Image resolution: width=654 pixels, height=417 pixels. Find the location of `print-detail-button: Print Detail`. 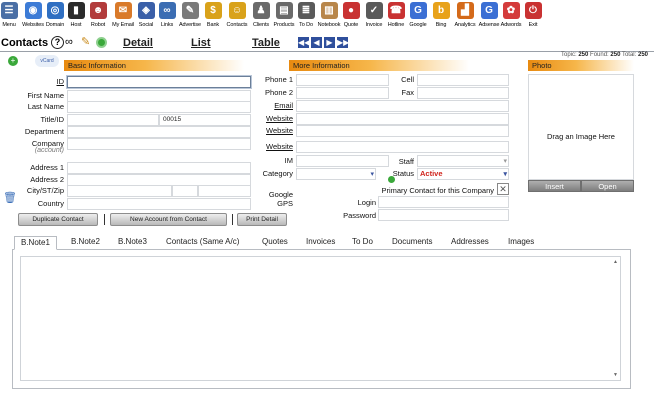

print-detail-button: Print Detail is located at coordinates (262, 219).